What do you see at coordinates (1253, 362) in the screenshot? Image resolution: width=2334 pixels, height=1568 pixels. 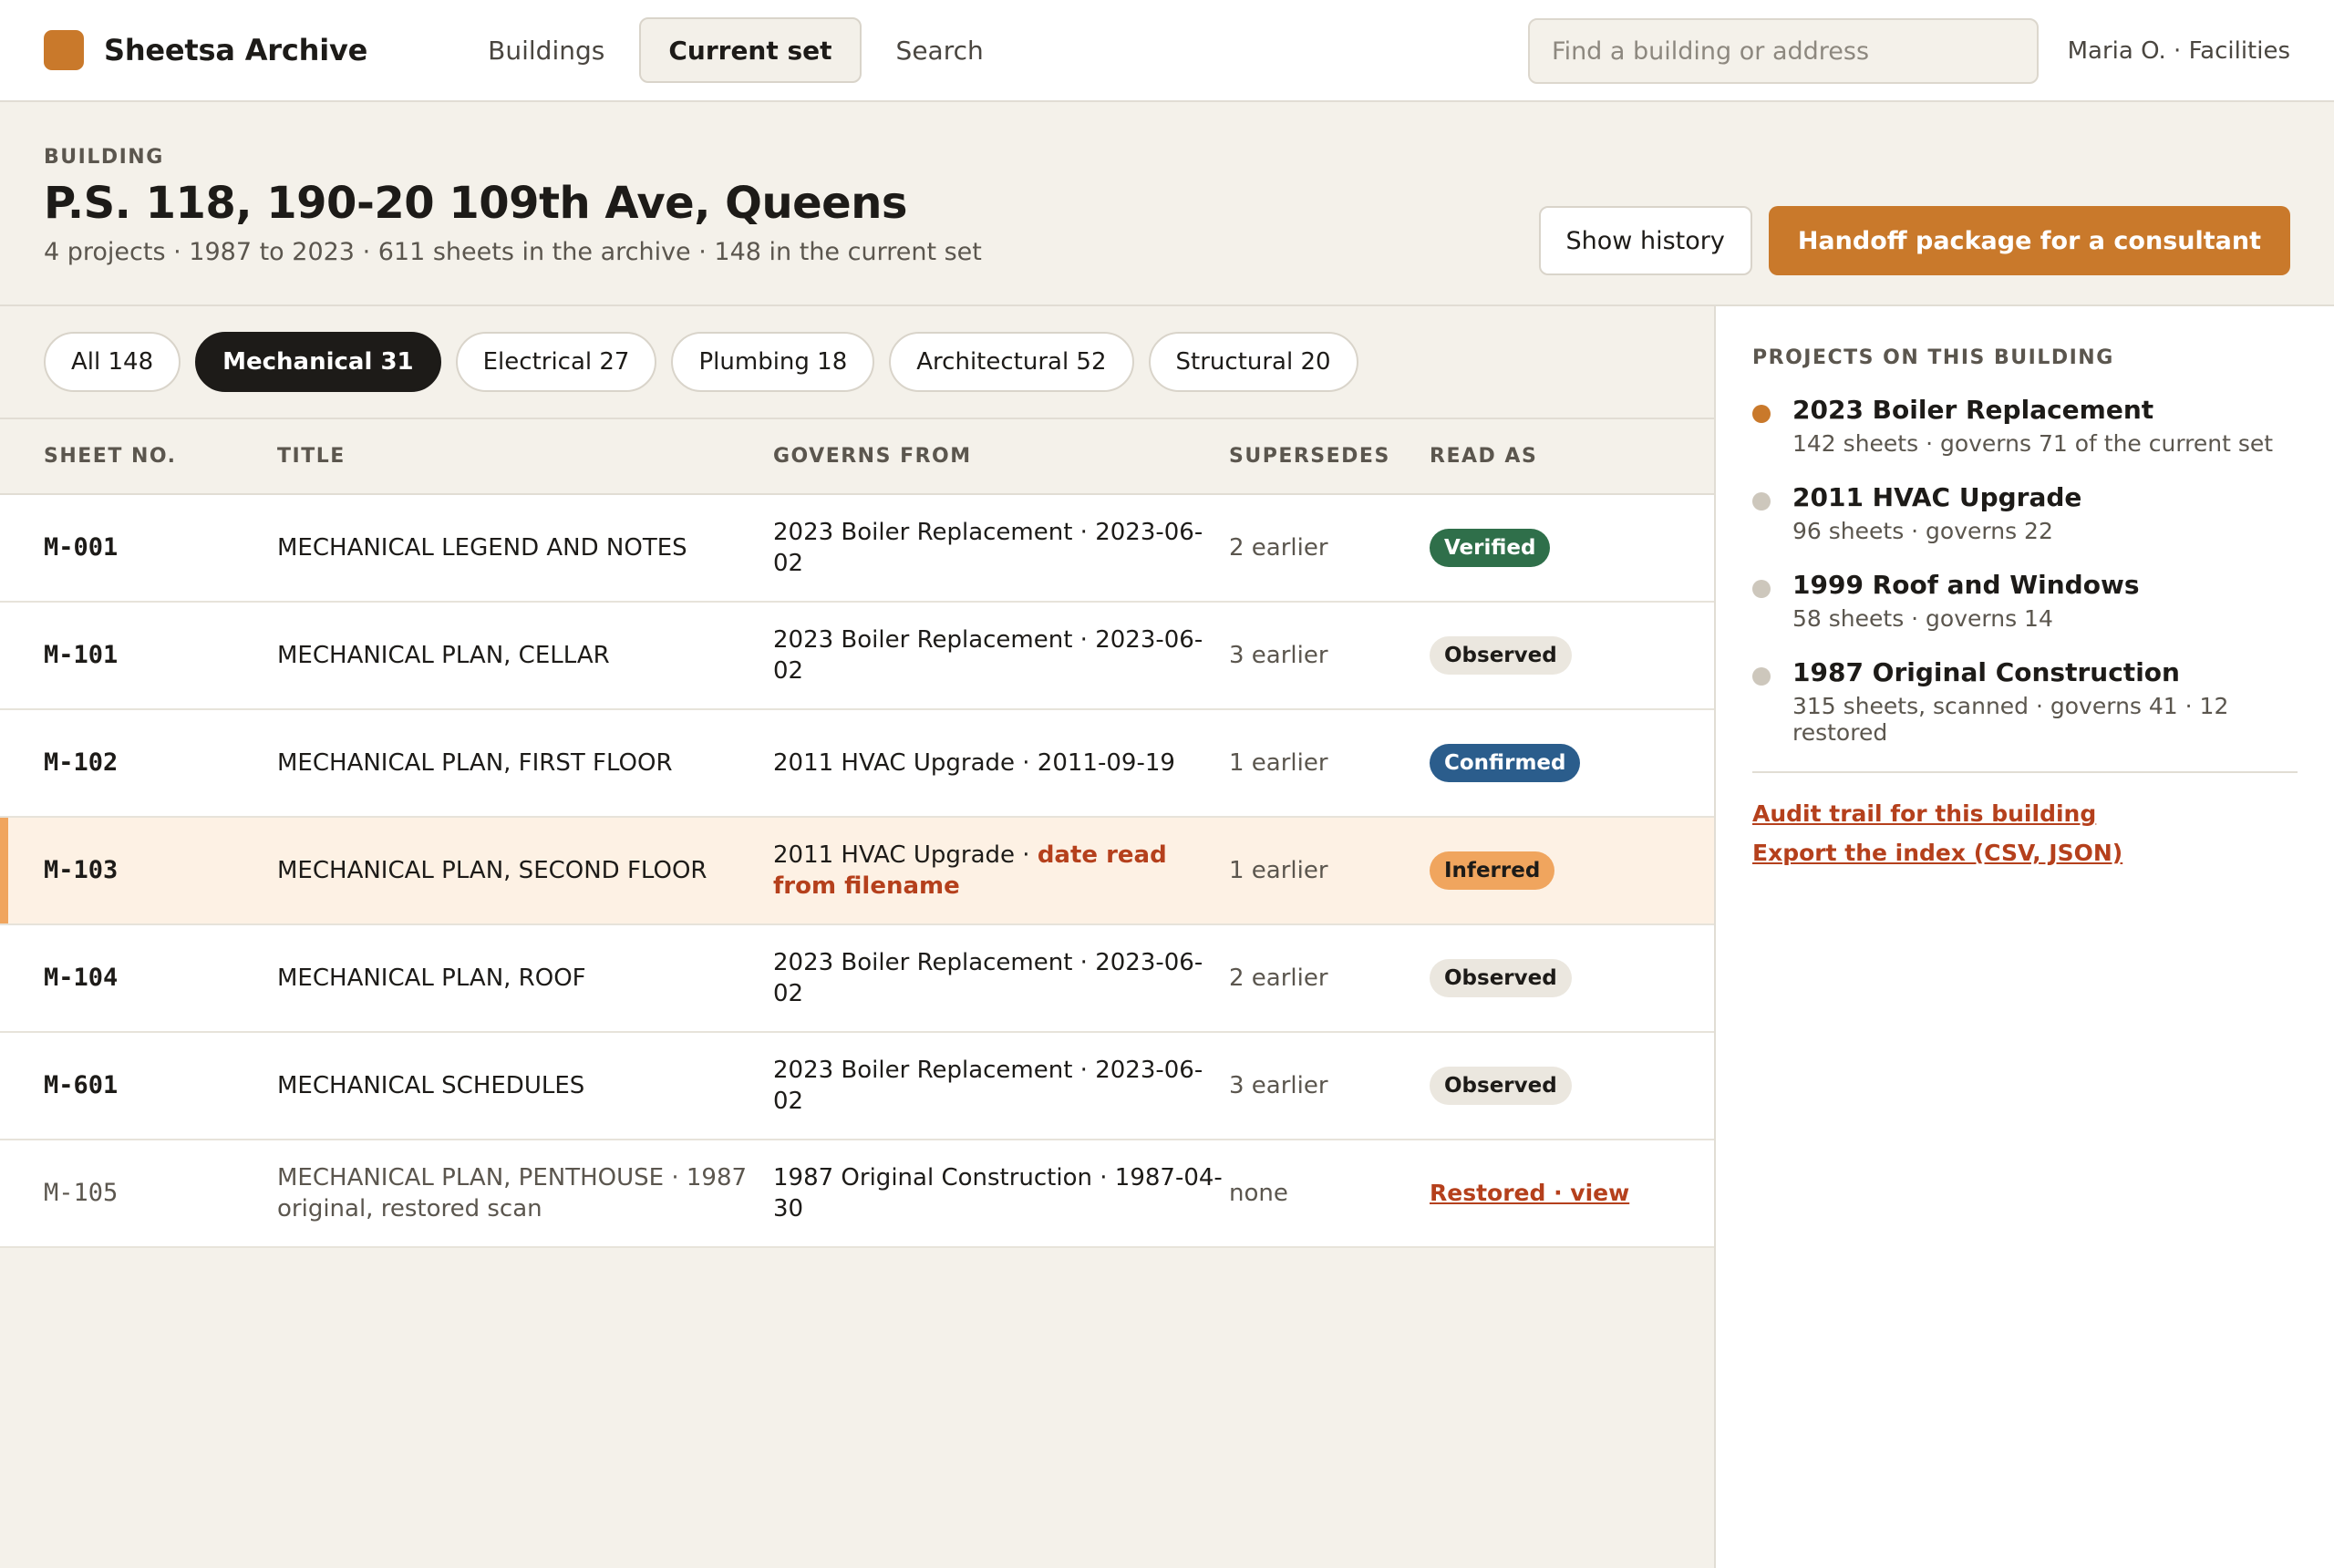 I see `filter-structural: Structural 20` at bounding box center [1253, 362].